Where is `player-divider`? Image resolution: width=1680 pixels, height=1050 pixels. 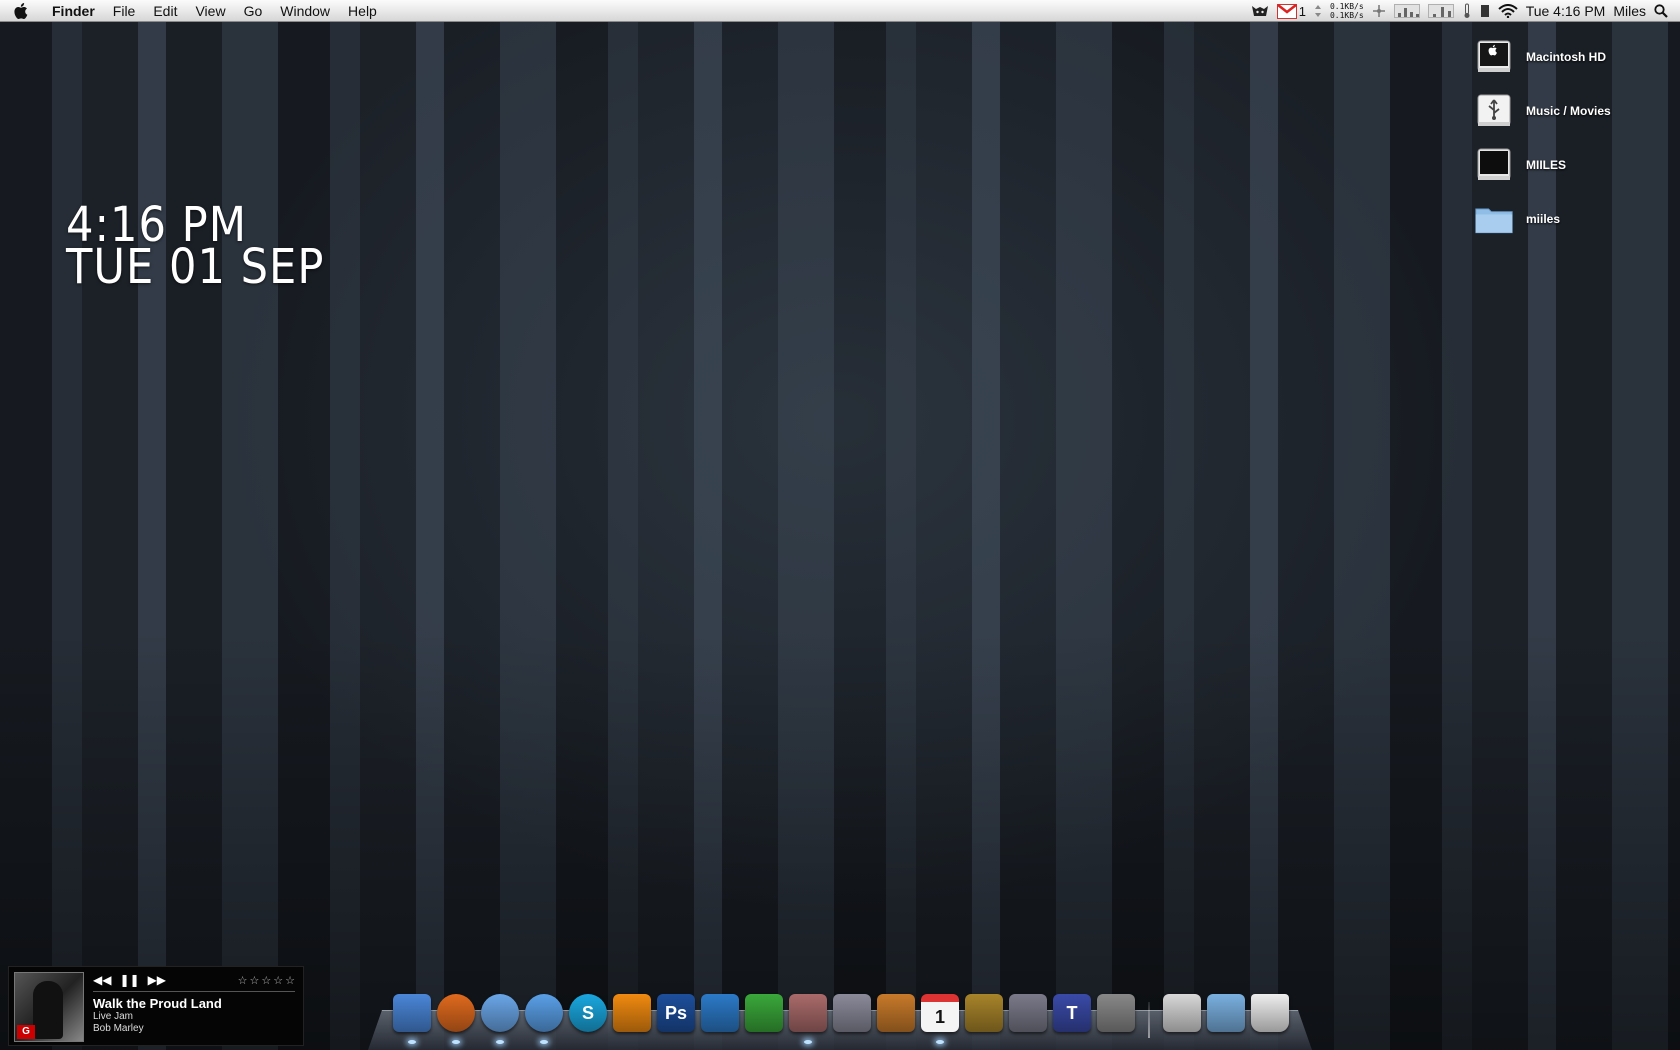
player-divider is located at coordinates (194, 991).